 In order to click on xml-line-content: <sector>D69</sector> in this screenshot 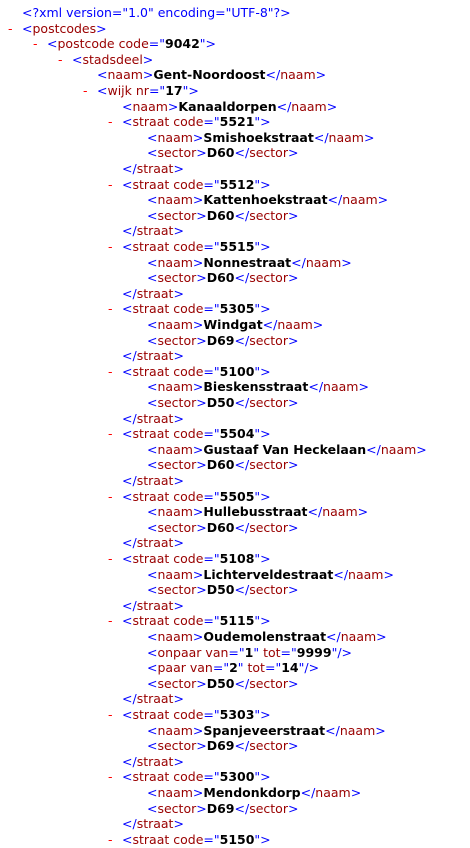, I will do `click(222, 746)`.